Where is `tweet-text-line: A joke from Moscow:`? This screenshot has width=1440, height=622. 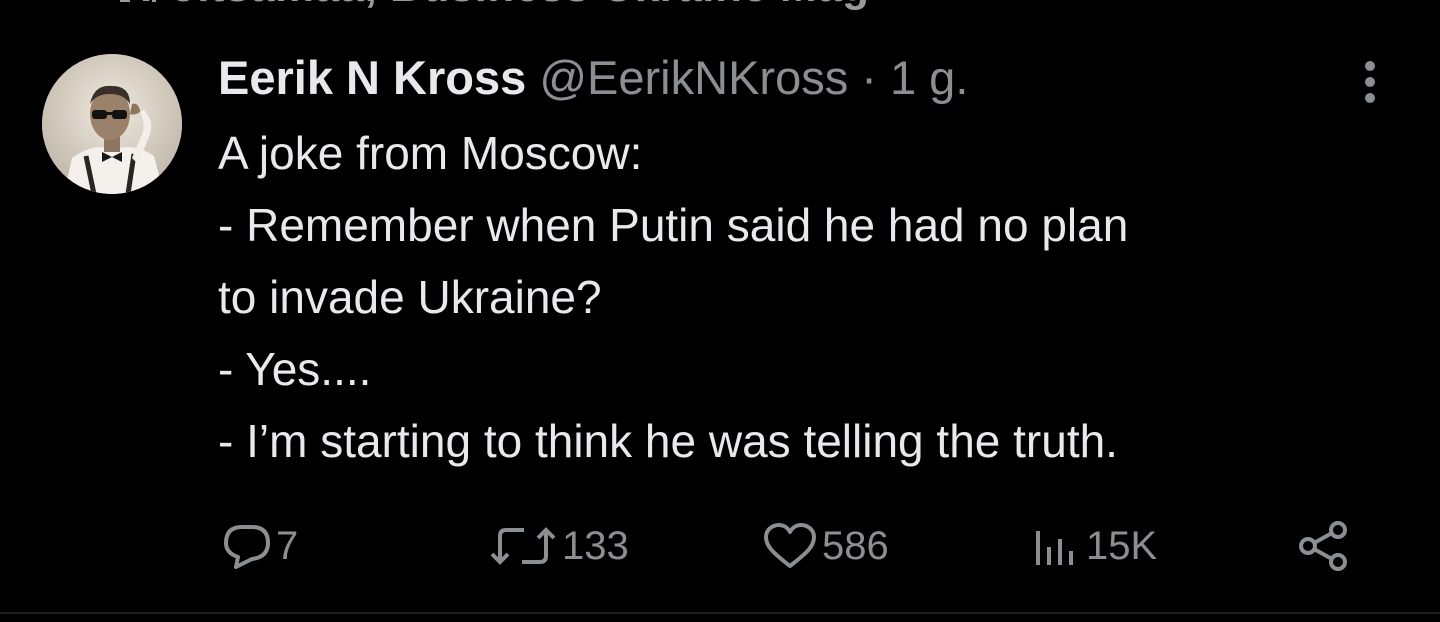
tweet-text-line: A joke from Moscow: is located at coordinates (430, 153).